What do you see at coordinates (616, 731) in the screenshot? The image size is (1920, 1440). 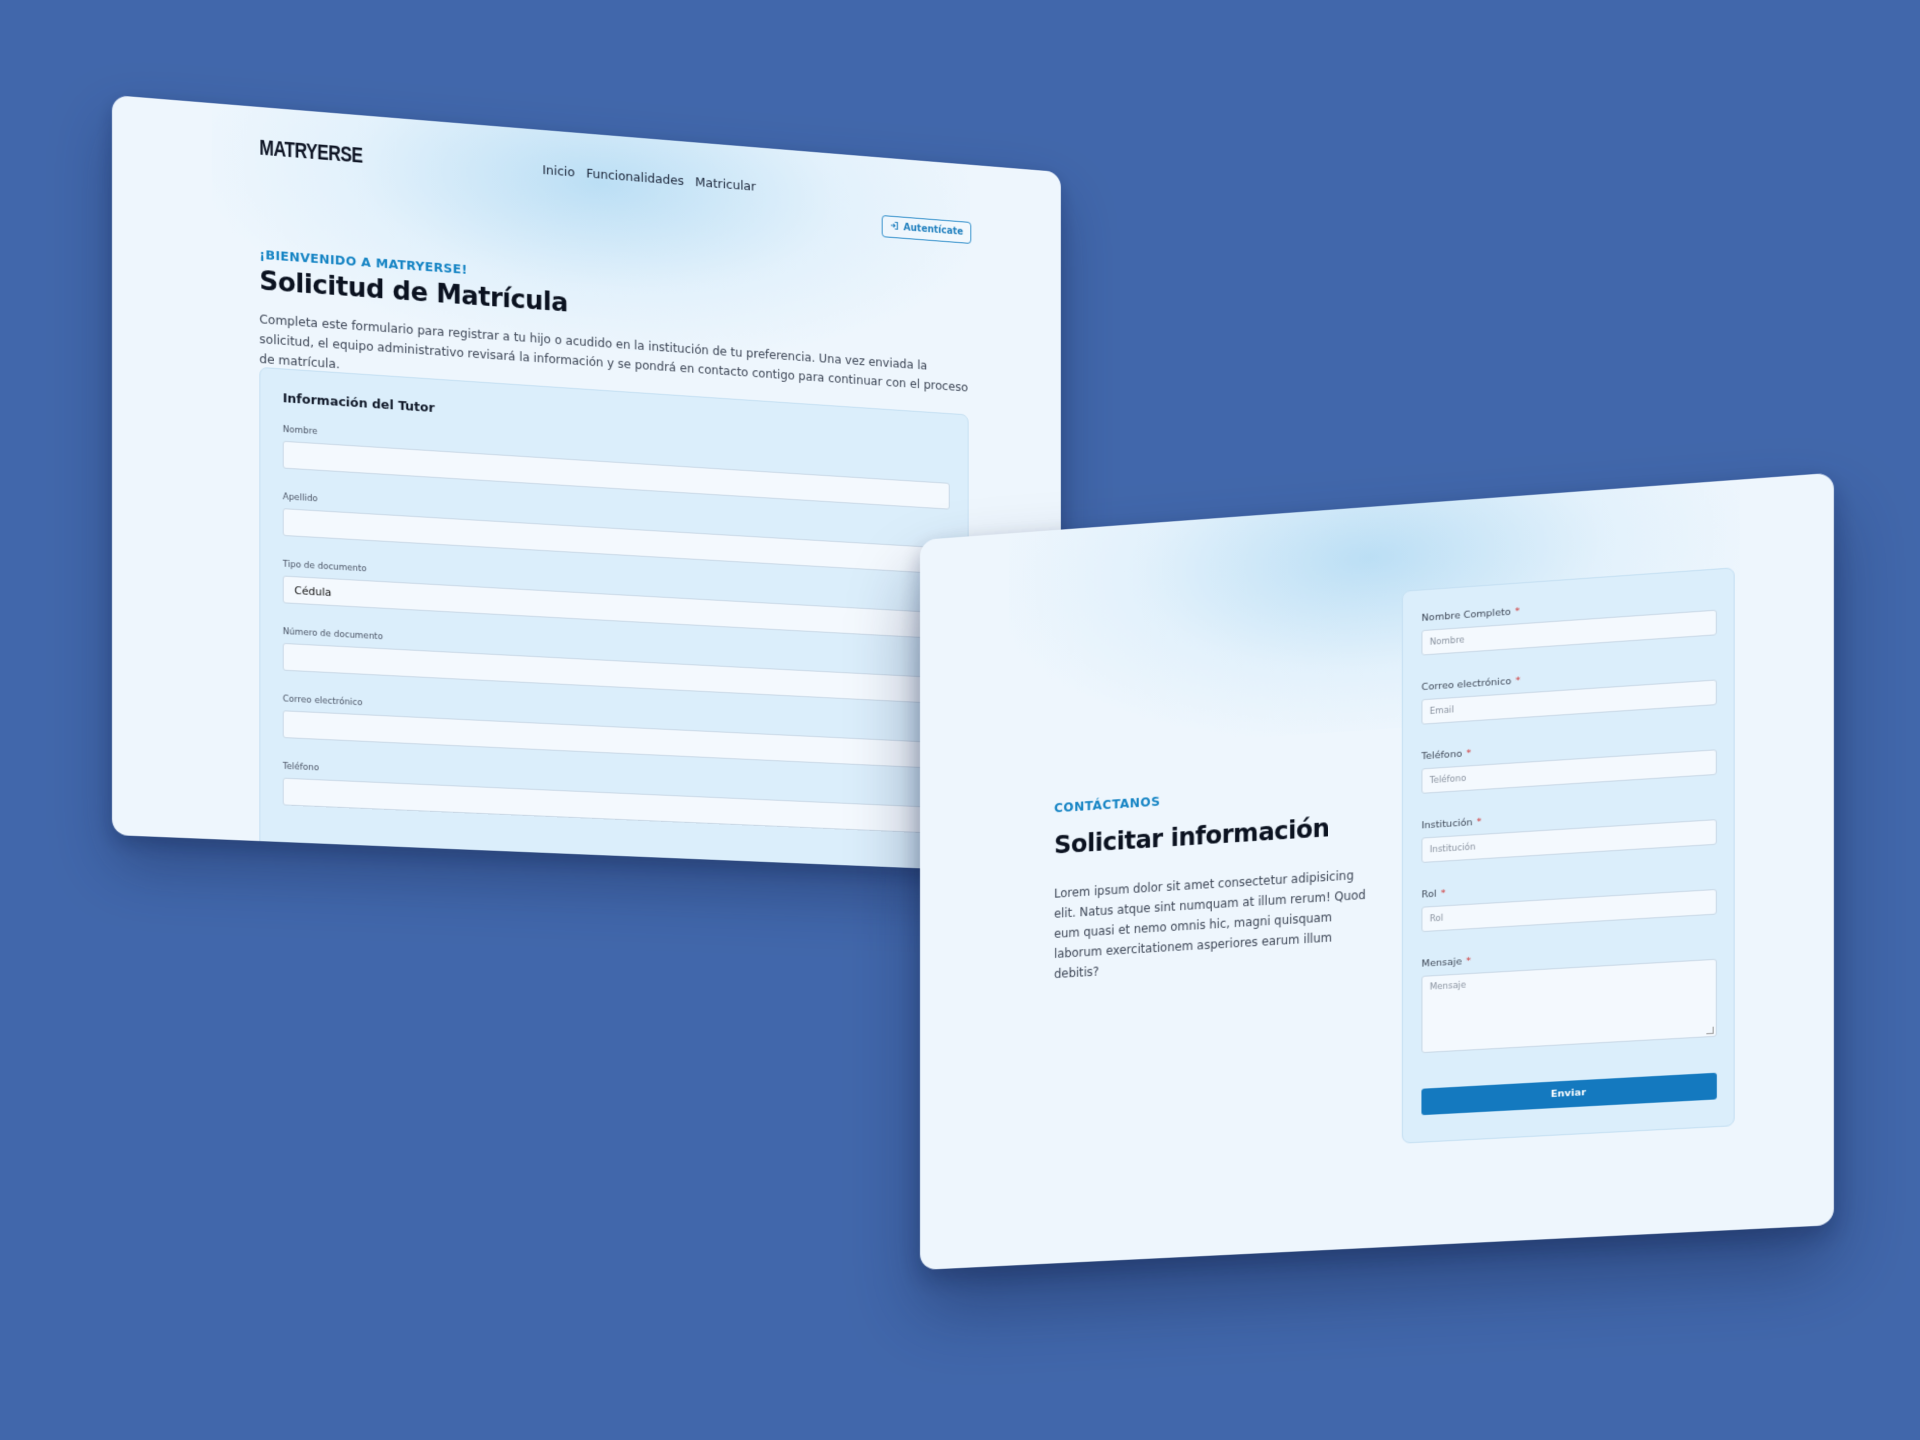 I see `field-correo: Correo electrónico` at bounding box center [616, 731].